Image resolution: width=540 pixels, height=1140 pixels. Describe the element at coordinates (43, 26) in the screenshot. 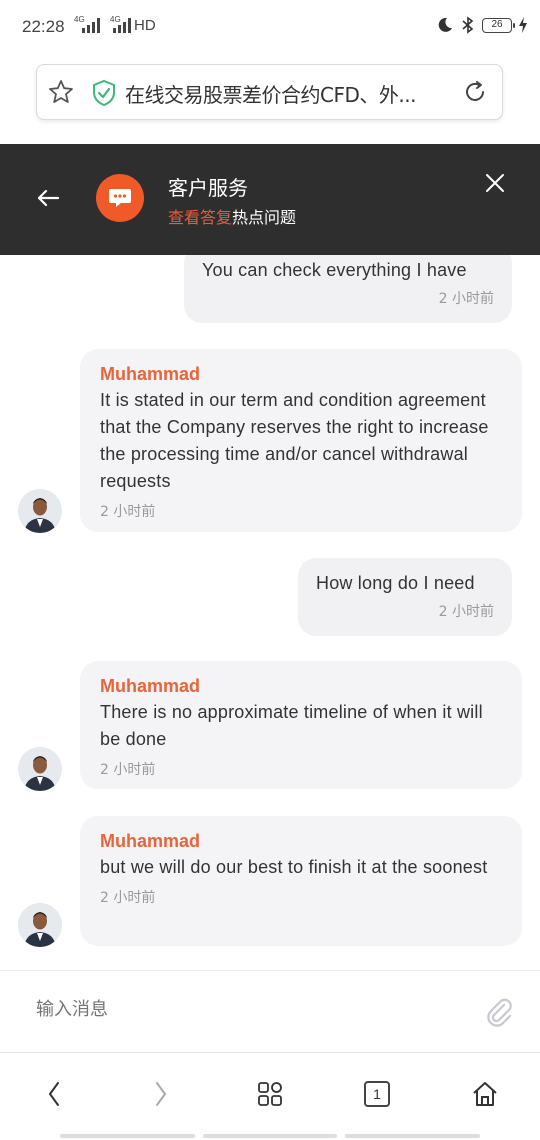

I see `status-time: 22:28` at that location.